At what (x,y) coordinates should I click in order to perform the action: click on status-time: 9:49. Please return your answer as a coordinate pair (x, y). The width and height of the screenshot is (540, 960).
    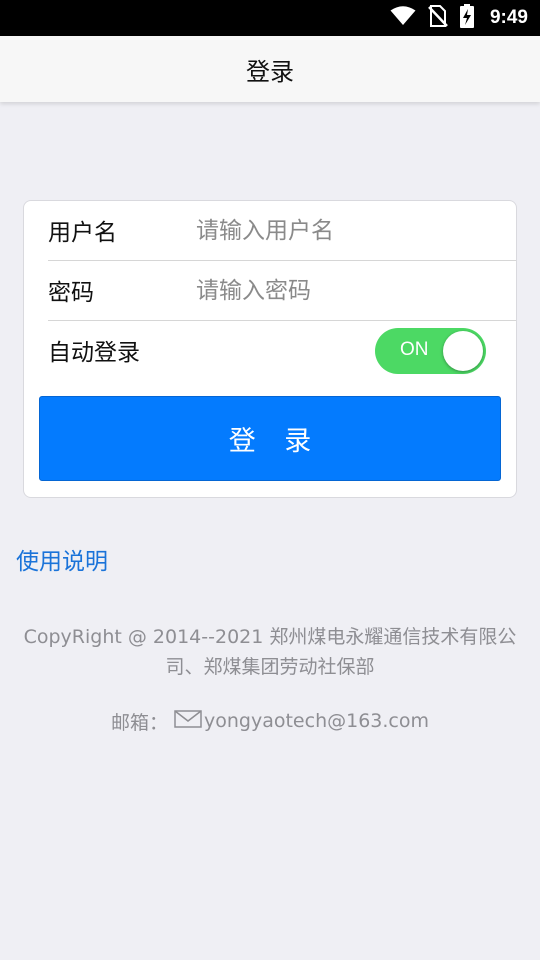
    Looking at the image, I should click on (508, 17).